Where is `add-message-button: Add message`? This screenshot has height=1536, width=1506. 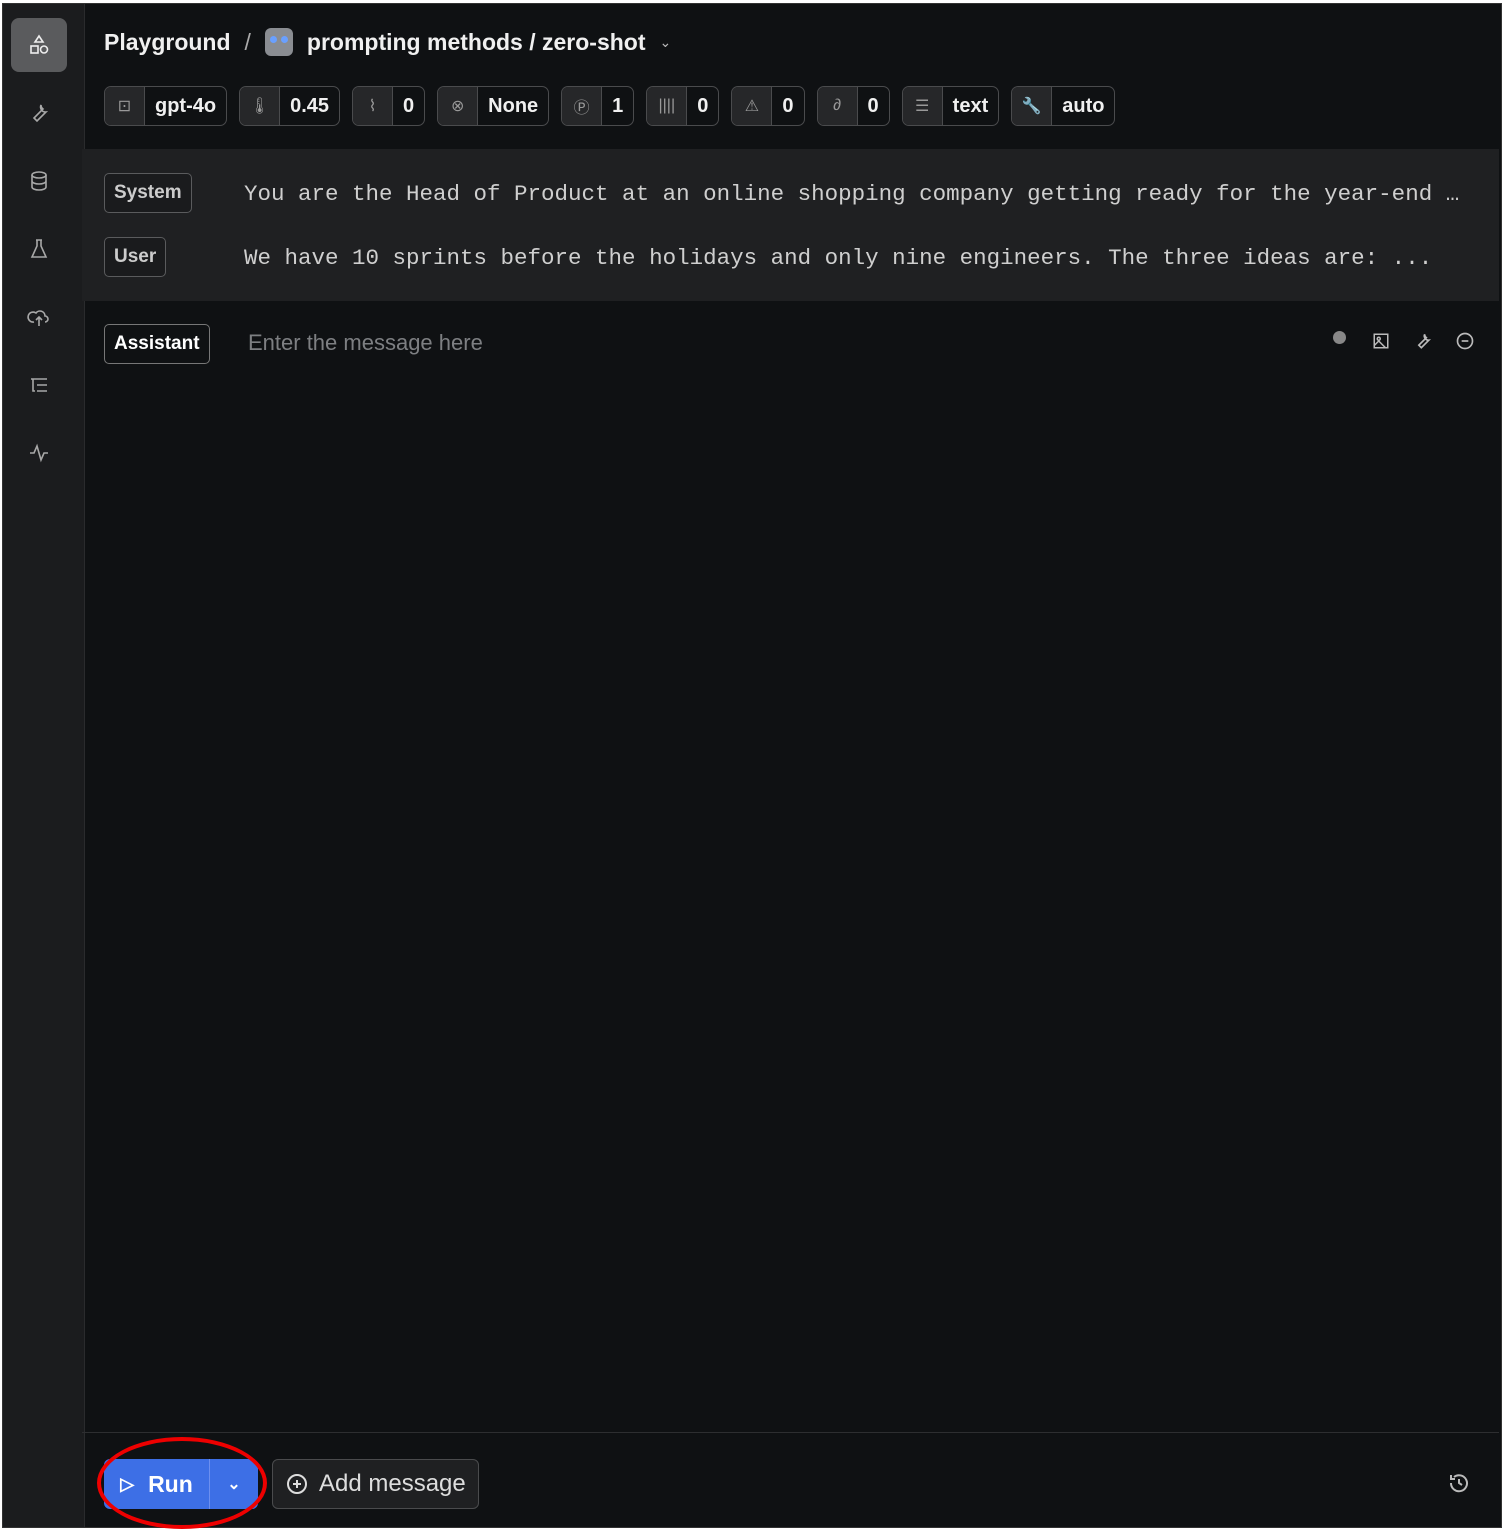
add-message-button: Add message is located at coordinates (375, 1484).